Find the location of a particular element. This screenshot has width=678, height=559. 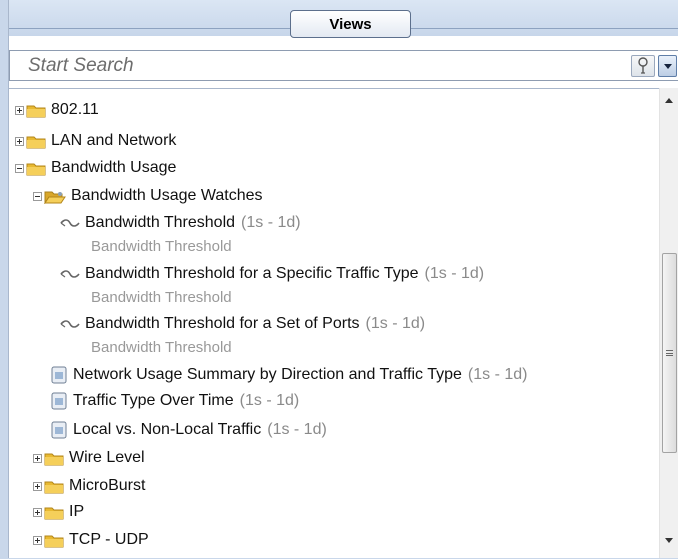

tree-item-label: Bandwidth Threshold for a Set of Ports is located at coordinates (222, 323).